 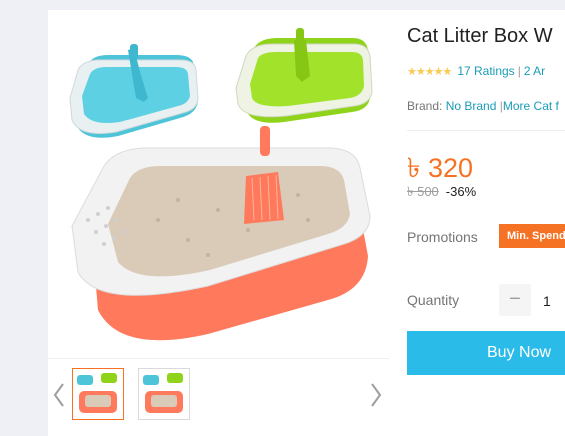 I want to click on quantity-label: Quantity, so click(x=433, y=300).